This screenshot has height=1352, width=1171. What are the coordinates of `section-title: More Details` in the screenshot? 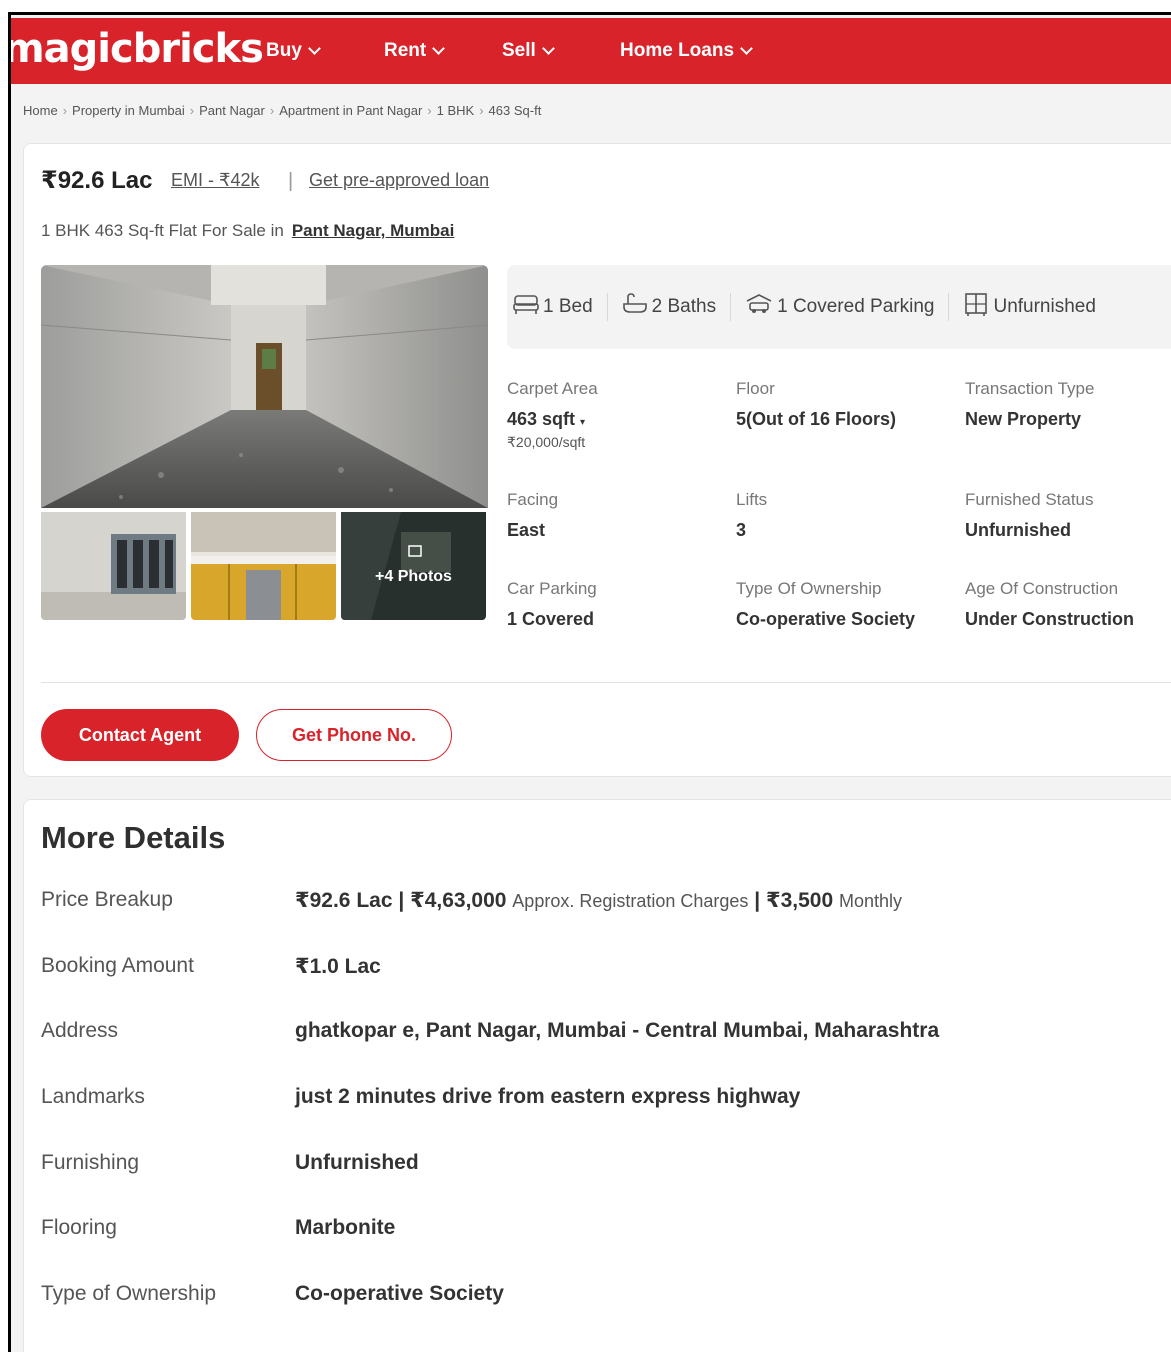 It's located at (133, 837).